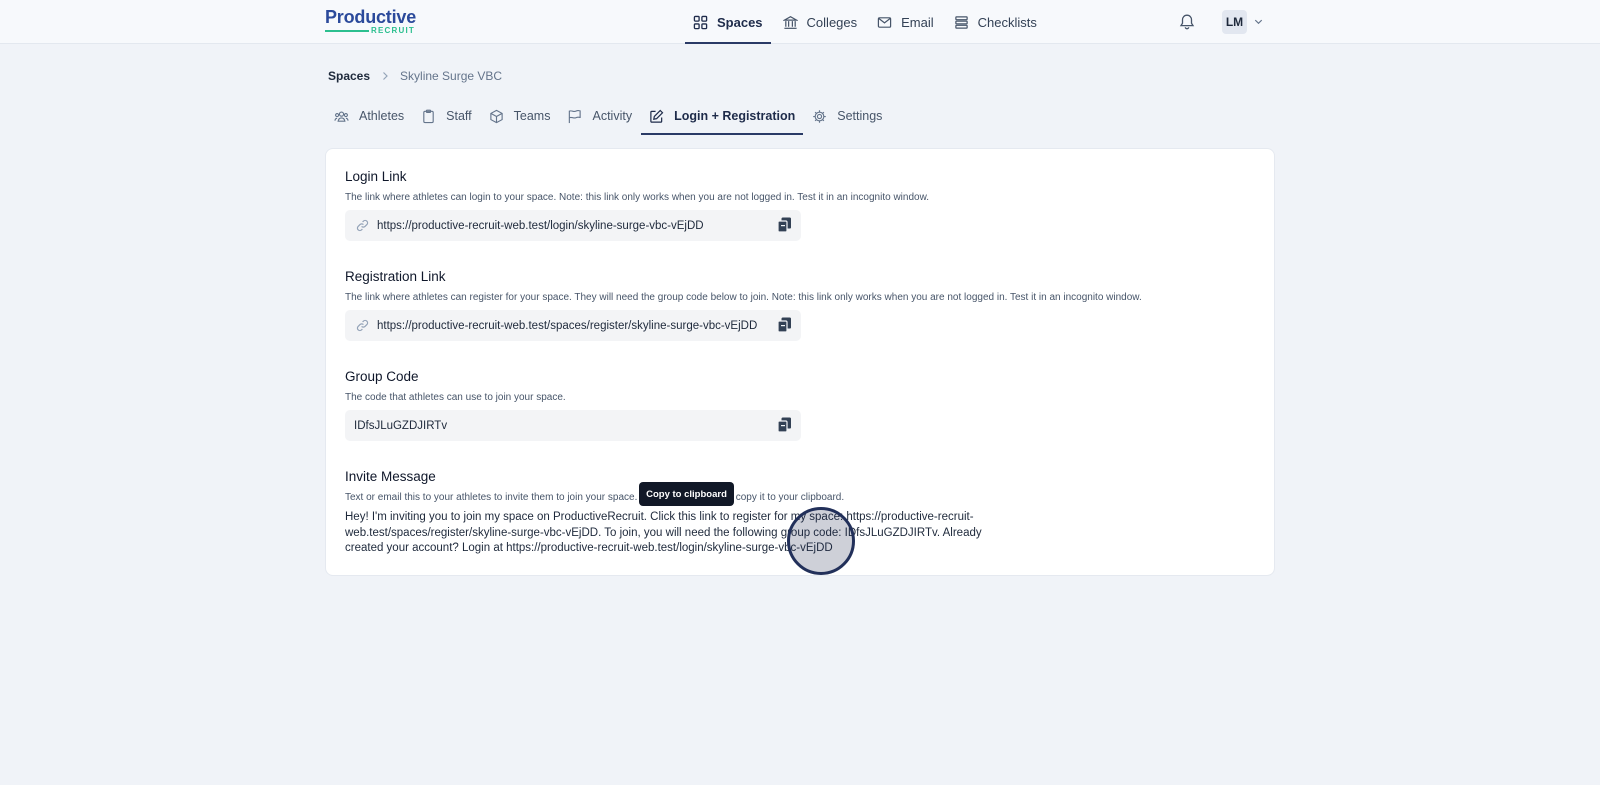 This screenshot has width=1600, height=785. I want to click on breadcrumb-spaces-link: Spaces, so click(349, 76).